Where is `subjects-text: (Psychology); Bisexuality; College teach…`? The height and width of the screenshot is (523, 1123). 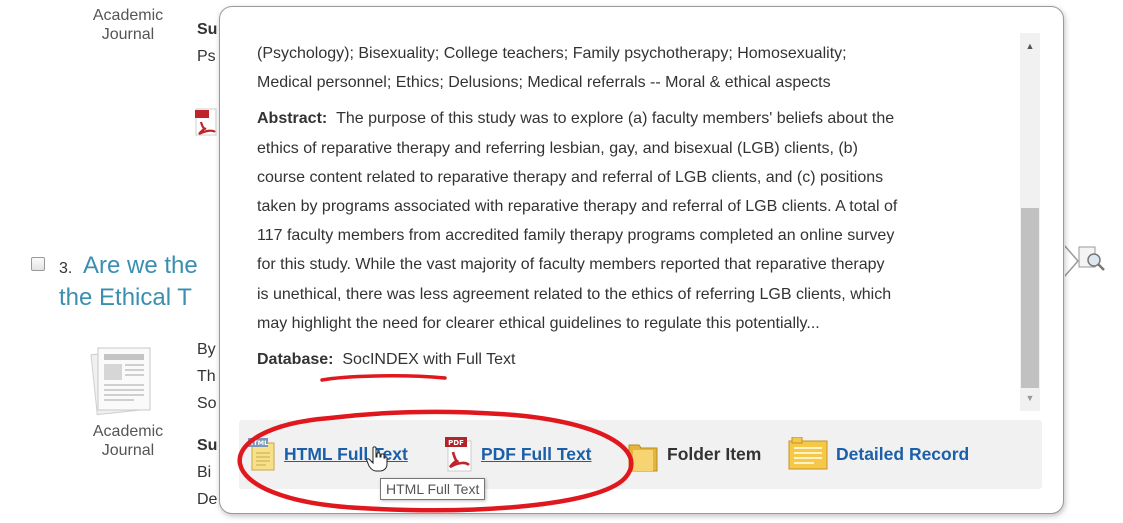
subjects-text: (Psychology); Bisexuality; College teach… is located at coordinates (637, 68).